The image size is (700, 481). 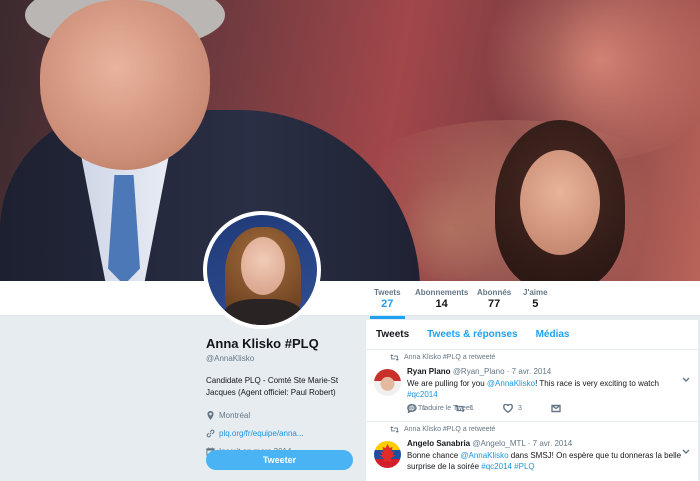 I want to click on maple-leaf-icon, so click(x=387, y=453).